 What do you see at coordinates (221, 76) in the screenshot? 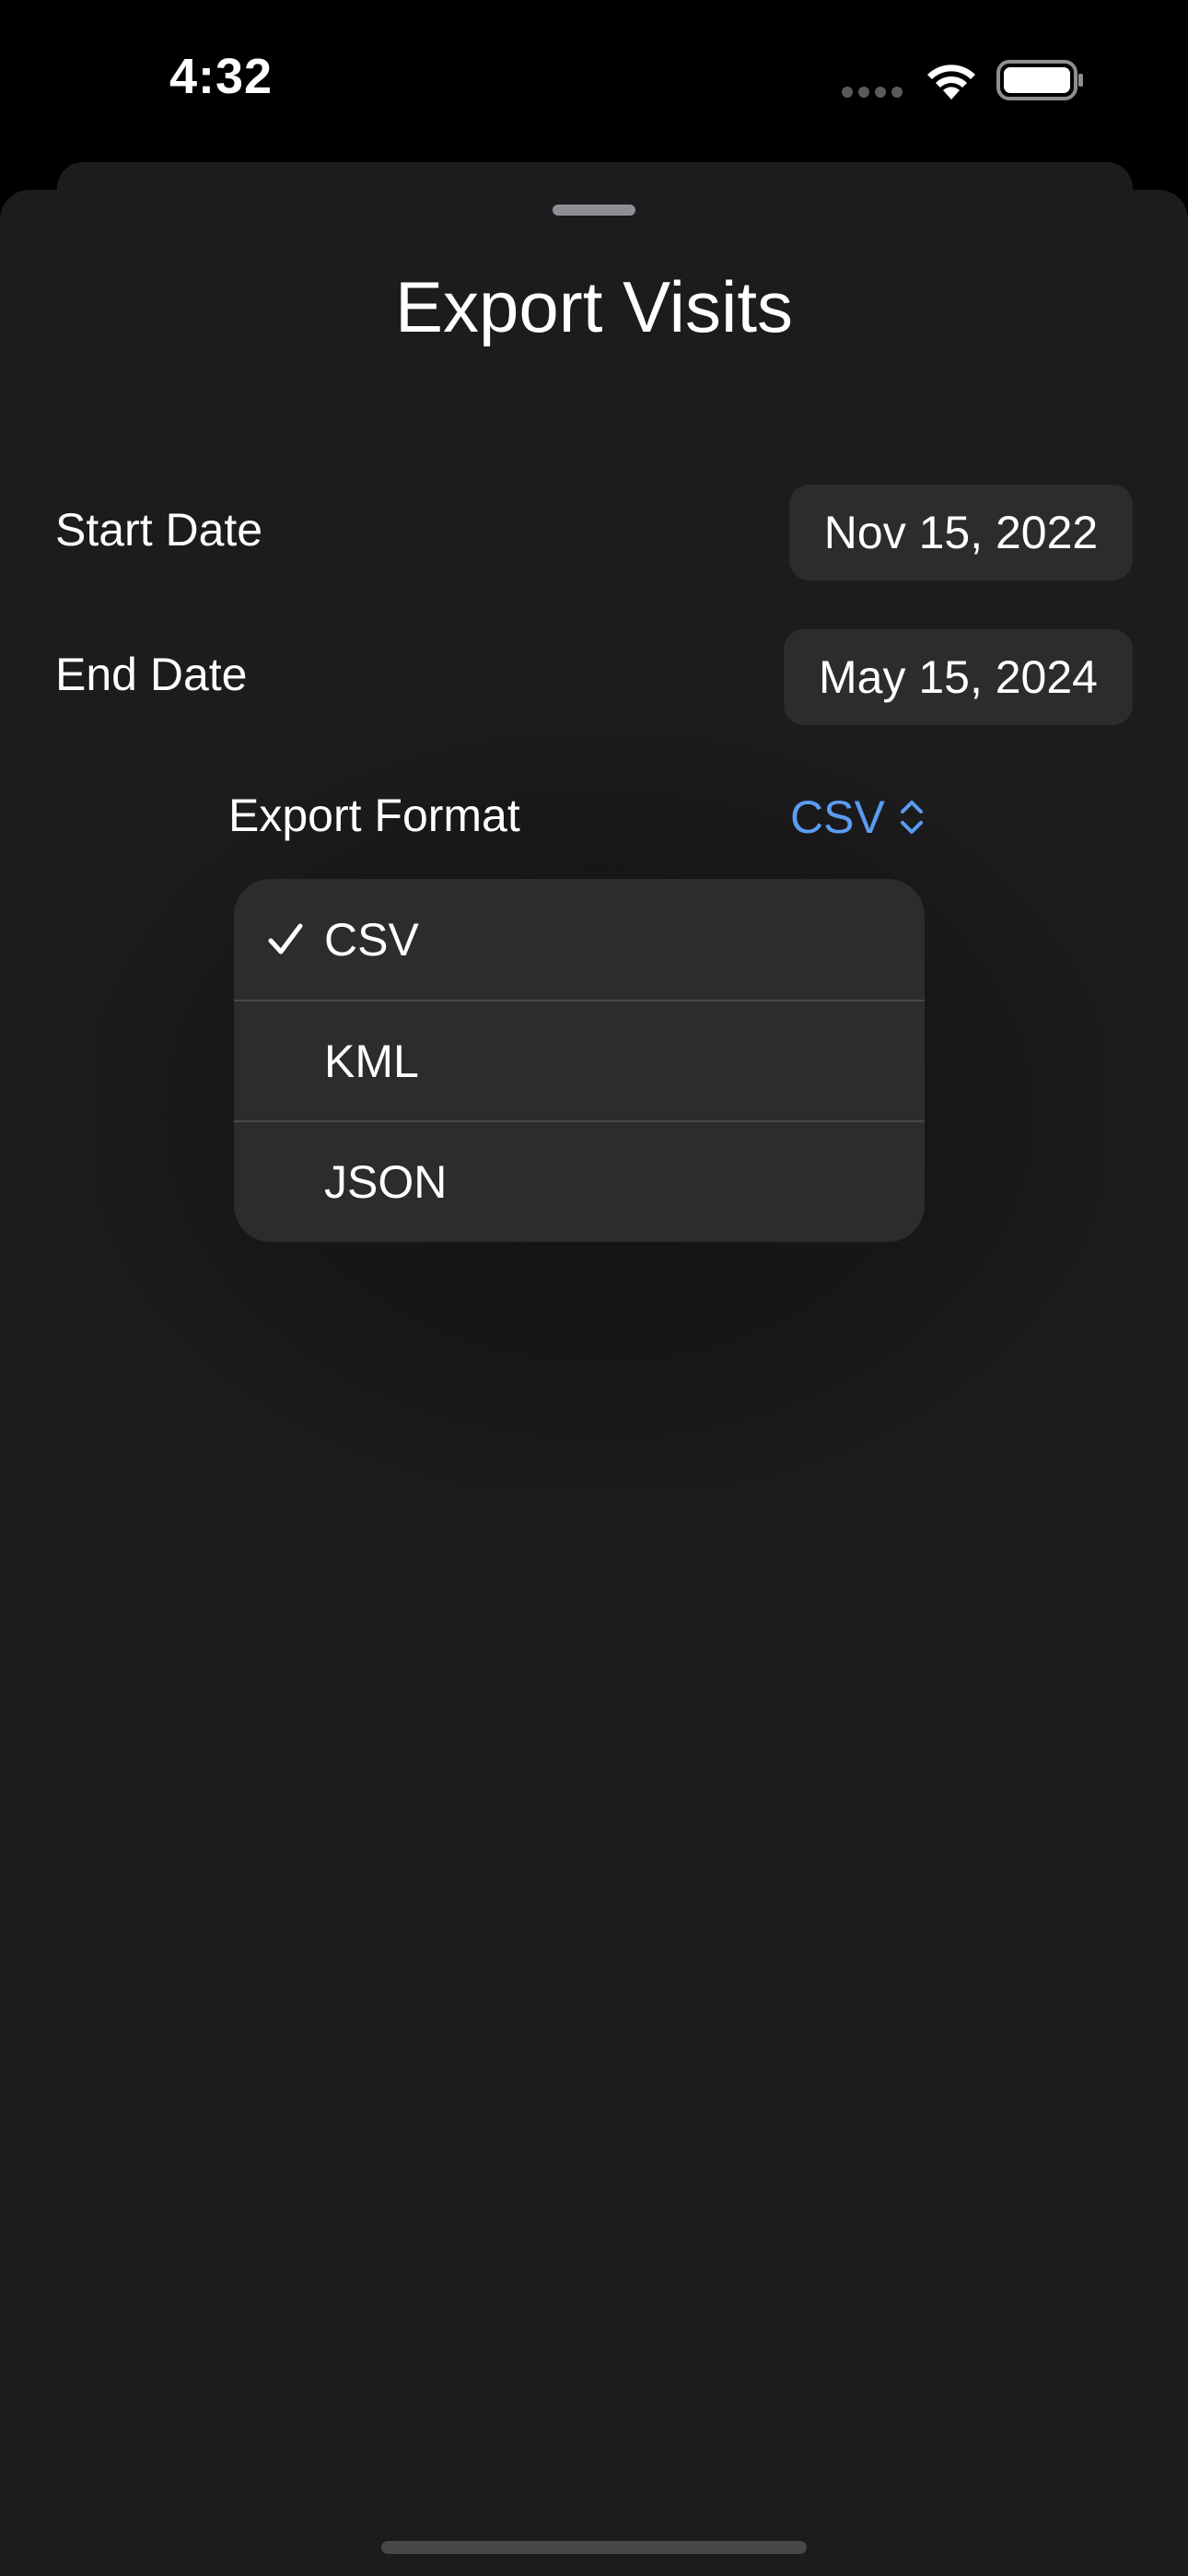
I see `status-time: 4:32` at bounding box center [221, 76].